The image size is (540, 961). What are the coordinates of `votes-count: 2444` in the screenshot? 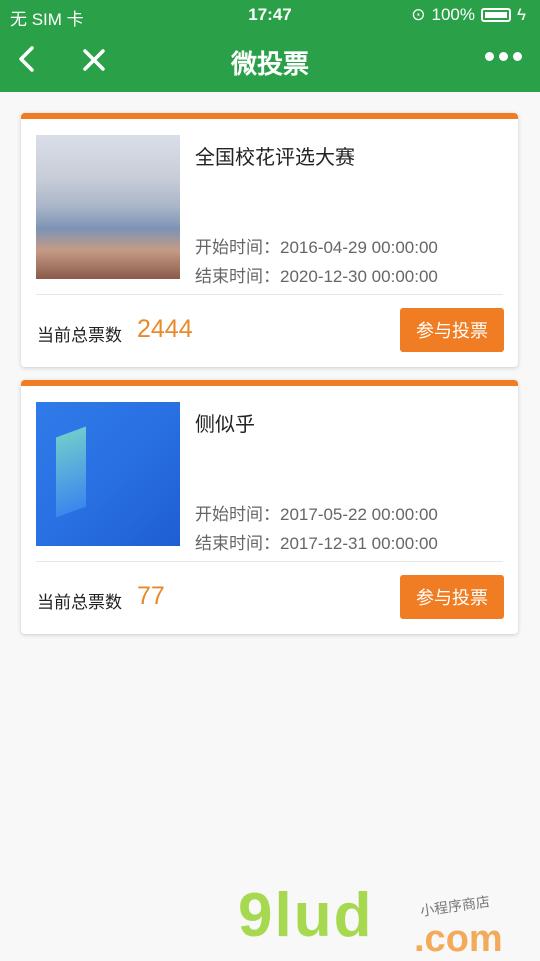 It's located at (165, 329).